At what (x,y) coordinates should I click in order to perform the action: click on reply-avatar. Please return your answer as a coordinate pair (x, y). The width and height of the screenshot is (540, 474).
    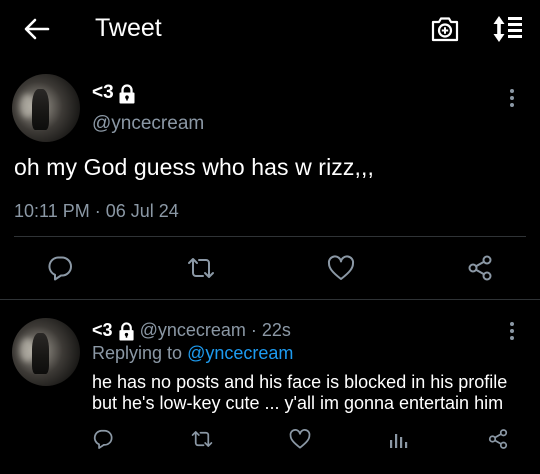
    Looking at the image, I should click on (46, 352).